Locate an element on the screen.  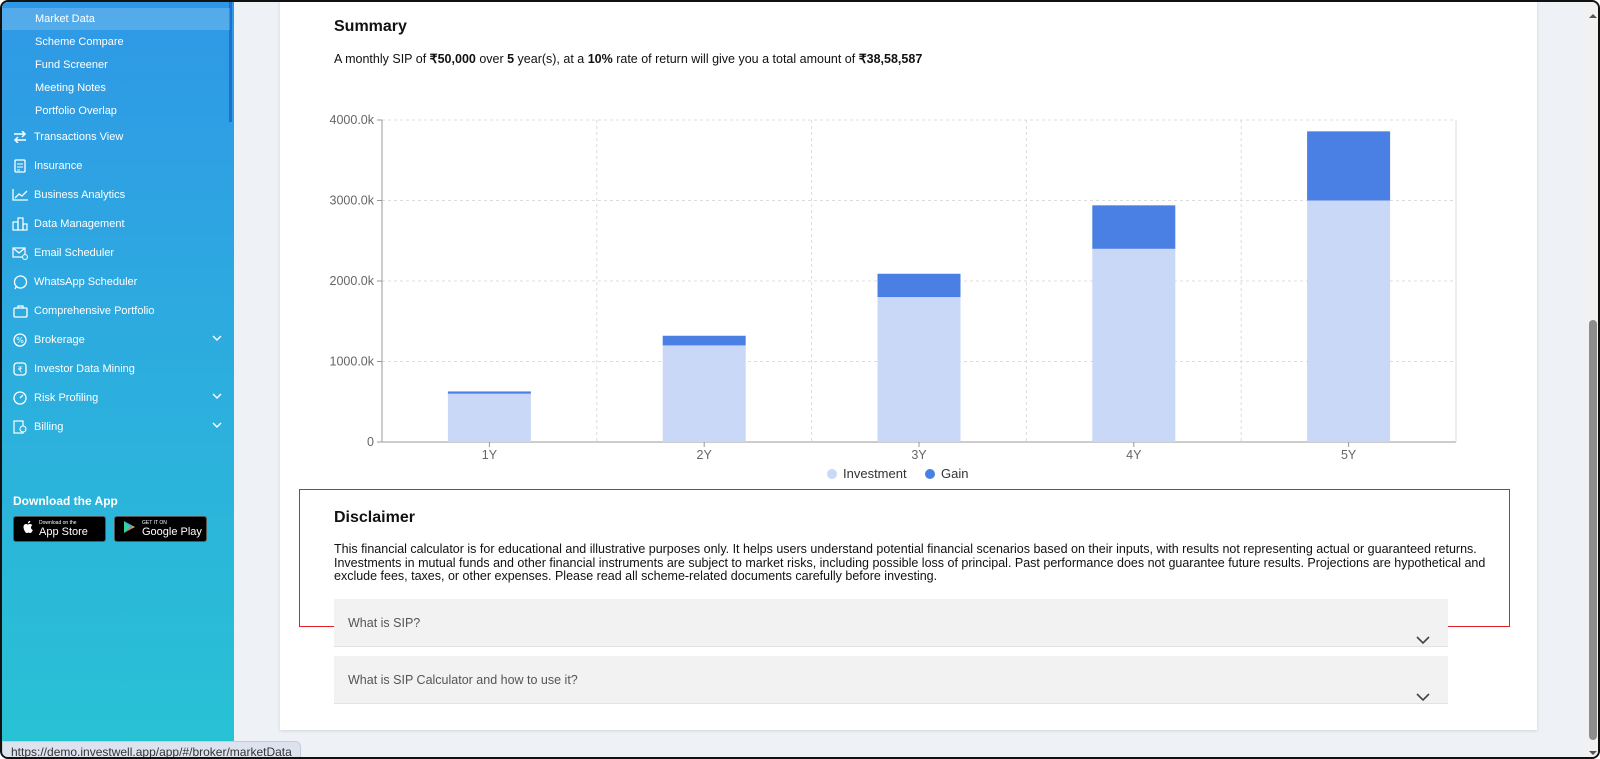
summary-title: Summary is located at coordinates (370, 26).